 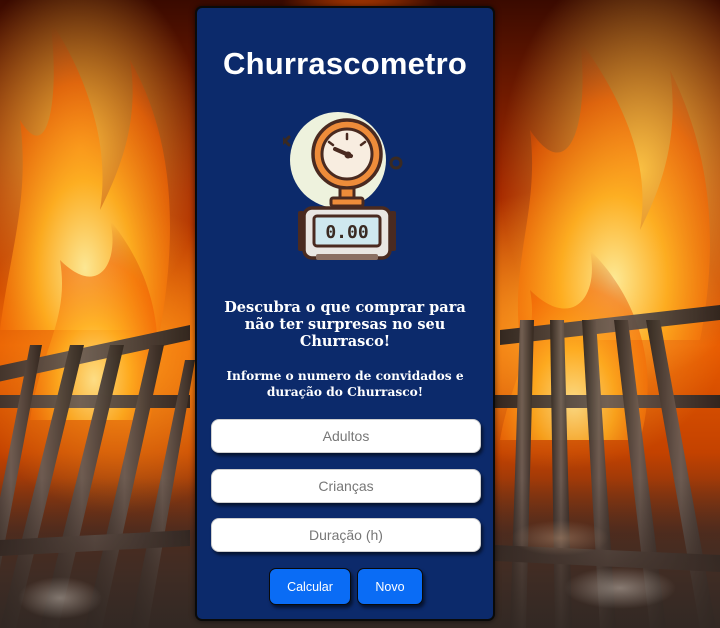 What do you see at coordinates (285, 141) in the screenshot?
I see `sparkle-decoration` at bounding box center [285, 141].